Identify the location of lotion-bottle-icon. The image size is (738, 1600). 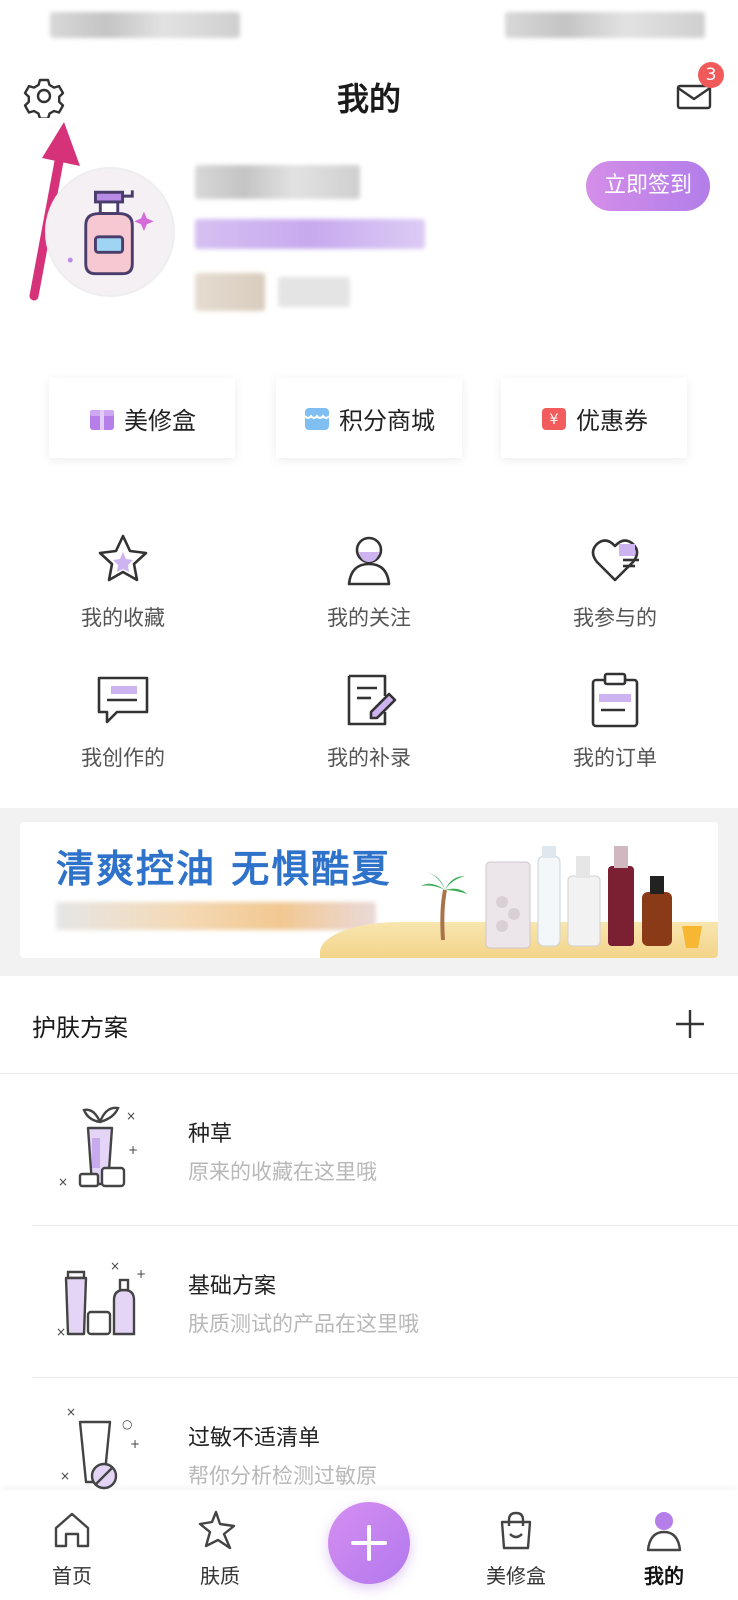
(110, 233).